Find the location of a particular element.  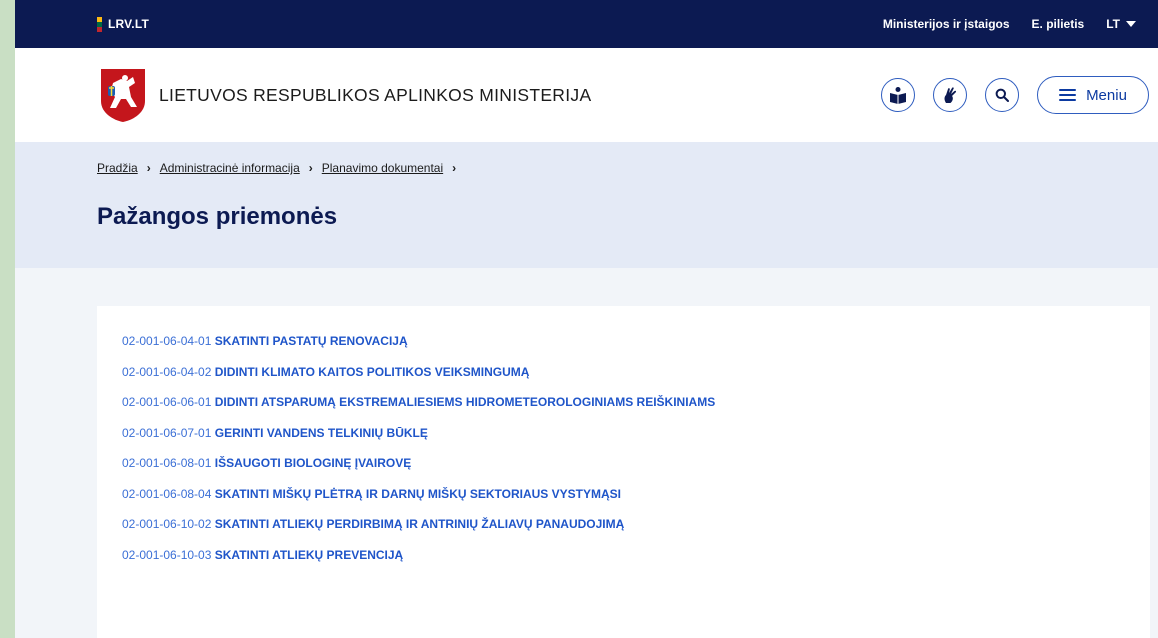

item-code: 02-001-06-08-04 is located at coordinates (167, 493).